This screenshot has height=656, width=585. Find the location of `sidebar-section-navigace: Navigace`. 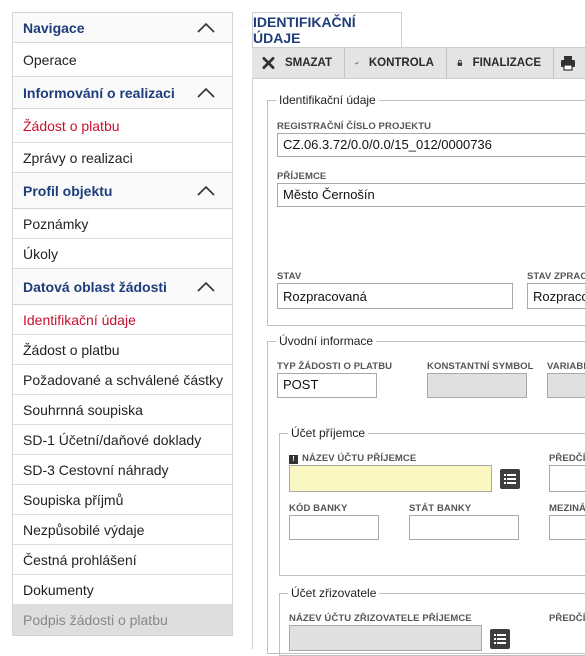

sidebar-section-navigace: Navigace is located at coordinates (122, 28).